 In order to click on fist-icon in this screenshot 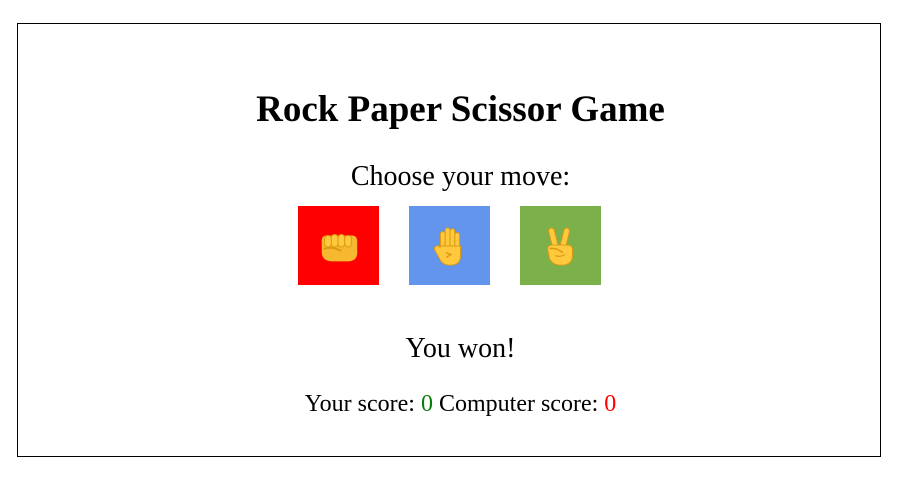, I will do `click(339, 246)`.